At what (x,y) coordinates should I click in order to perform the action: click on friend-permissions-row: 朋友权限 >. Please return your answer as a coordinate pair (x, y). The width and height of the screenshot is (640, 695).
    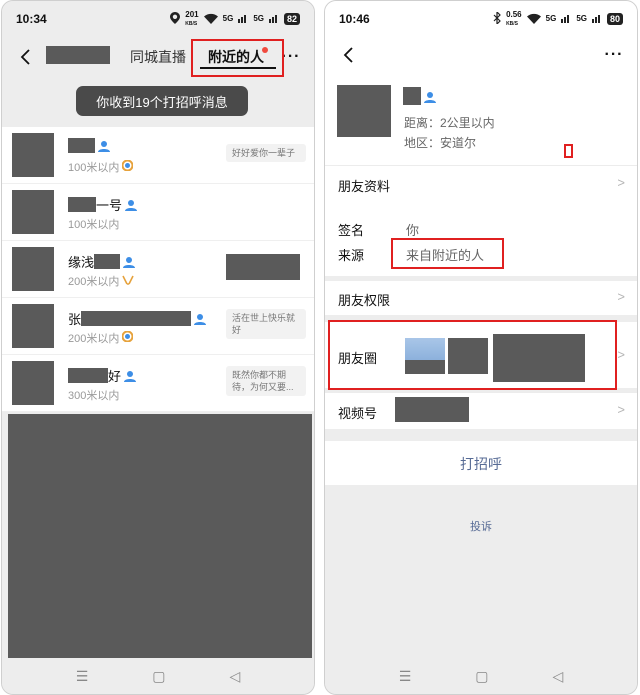
    Looking at the image, I should click on (481, 298).